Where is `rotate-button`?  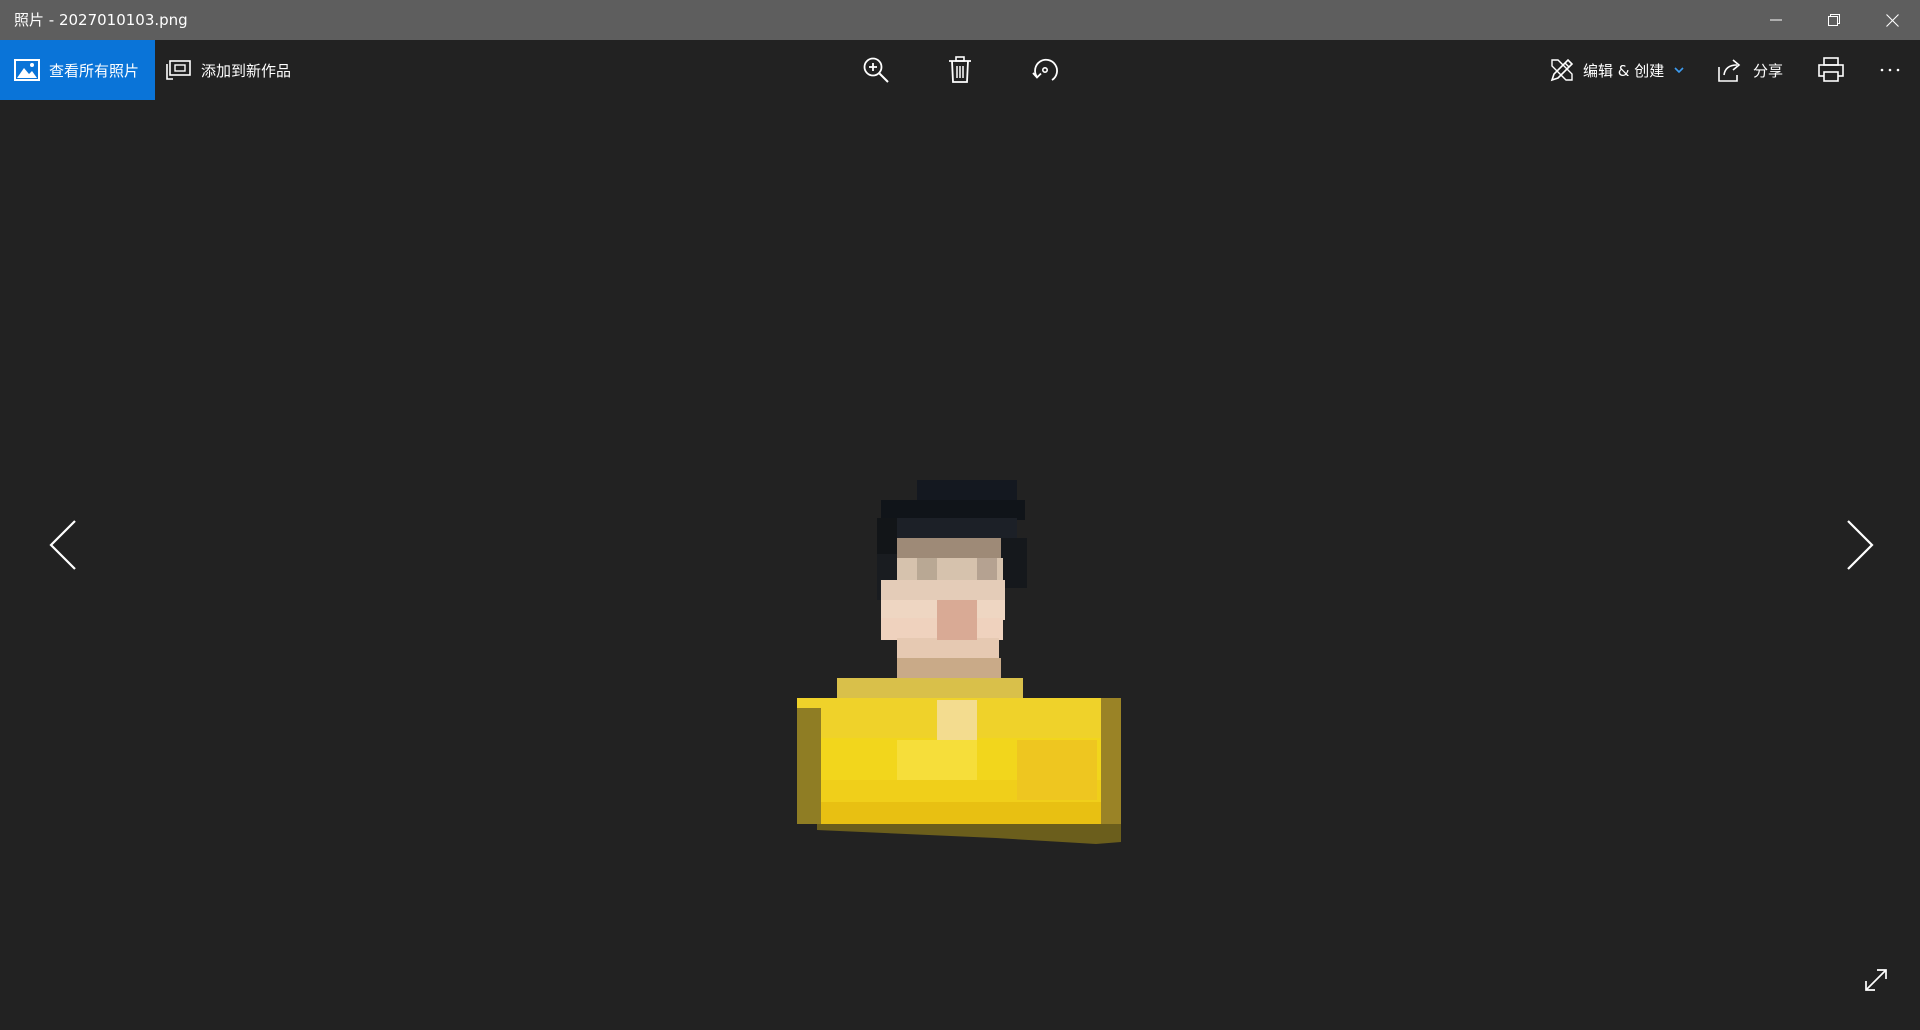 rotate-button is located at coordinates (1045, 70).